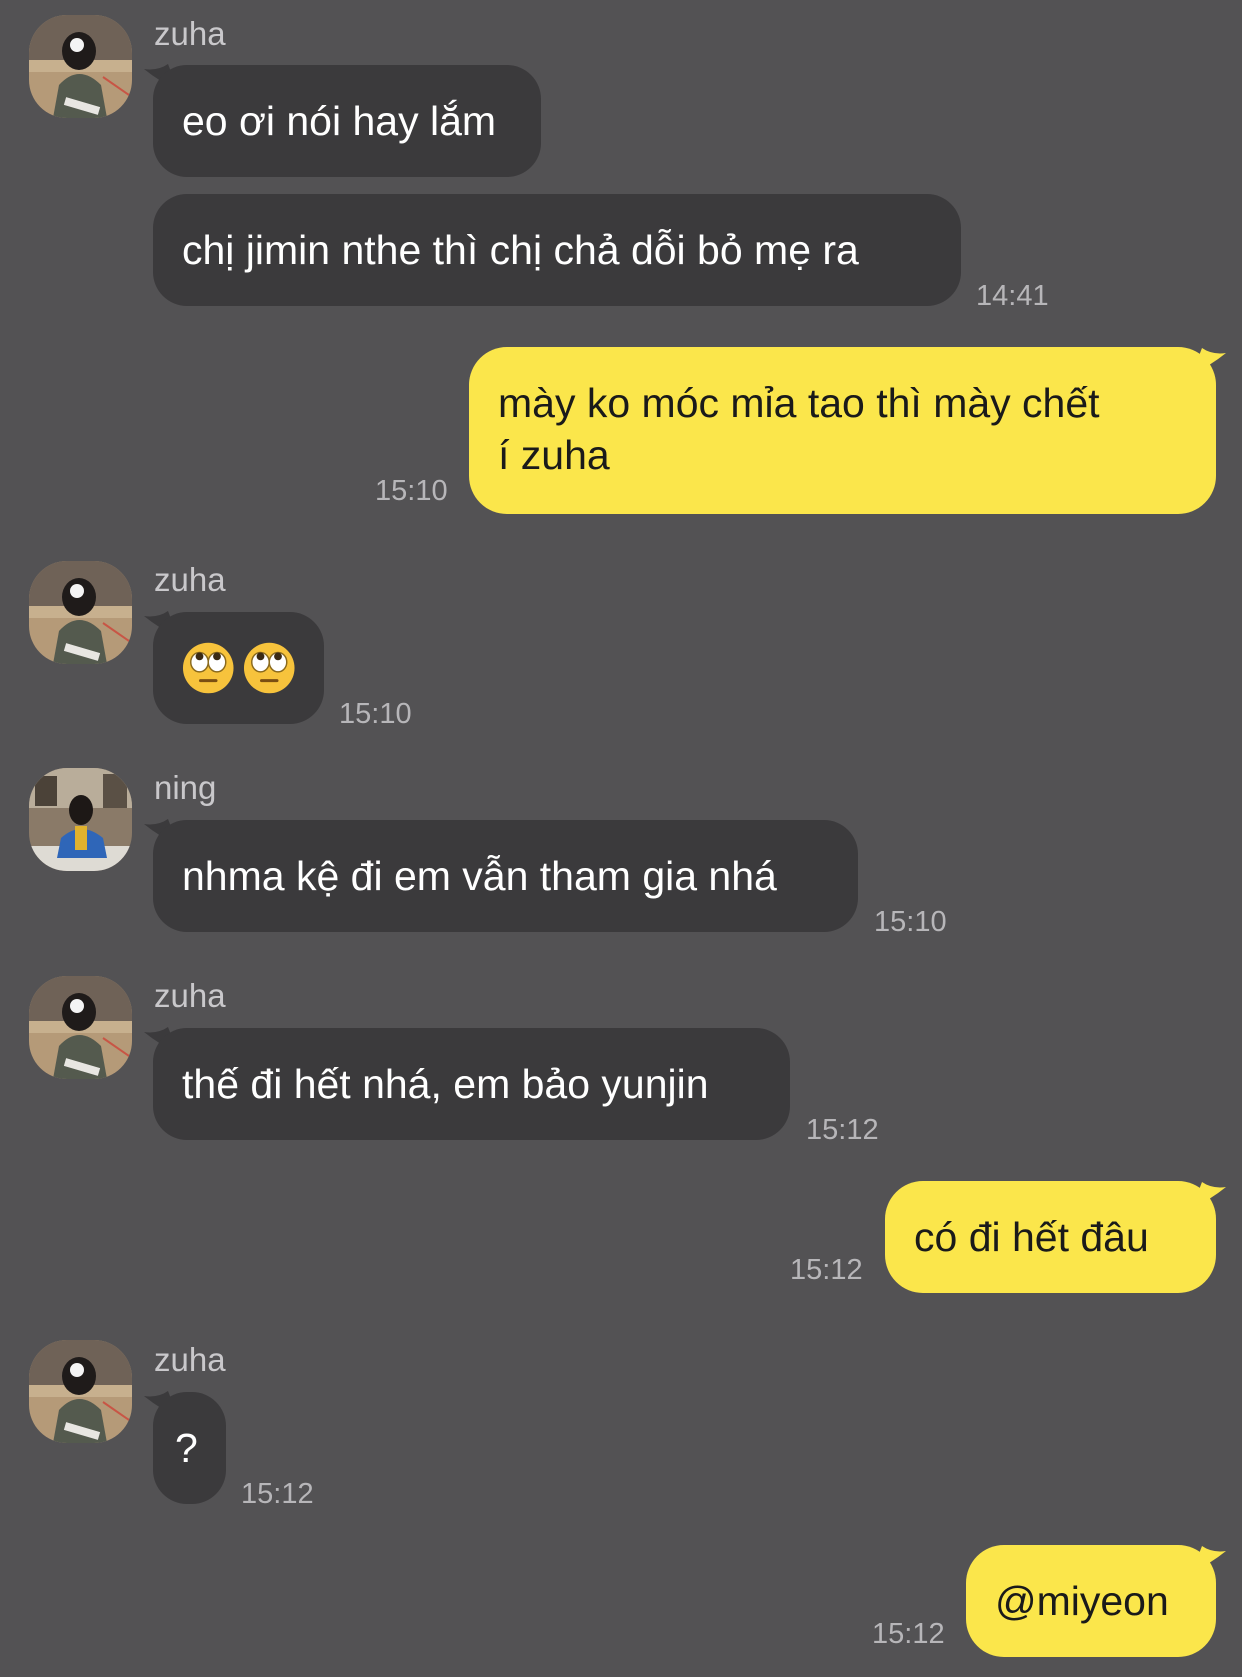  I want to click on message-text: eo ơi nói hay lắm, so click(339, 121).